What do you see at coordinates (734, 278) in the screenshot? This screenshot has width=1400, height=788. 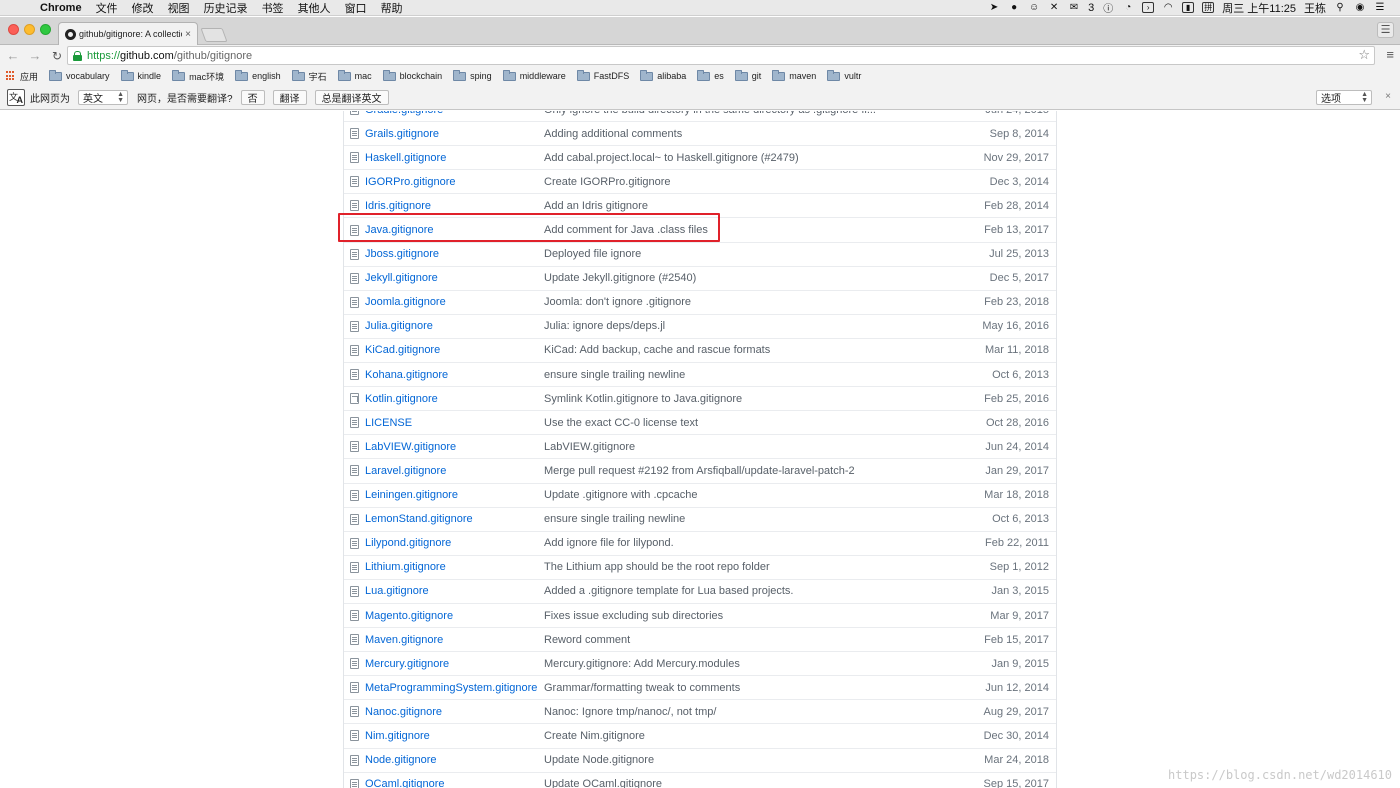 I see `commit-message-link: Update Jekyll.gitignore (#2540)` at bounding box center [734, 278].